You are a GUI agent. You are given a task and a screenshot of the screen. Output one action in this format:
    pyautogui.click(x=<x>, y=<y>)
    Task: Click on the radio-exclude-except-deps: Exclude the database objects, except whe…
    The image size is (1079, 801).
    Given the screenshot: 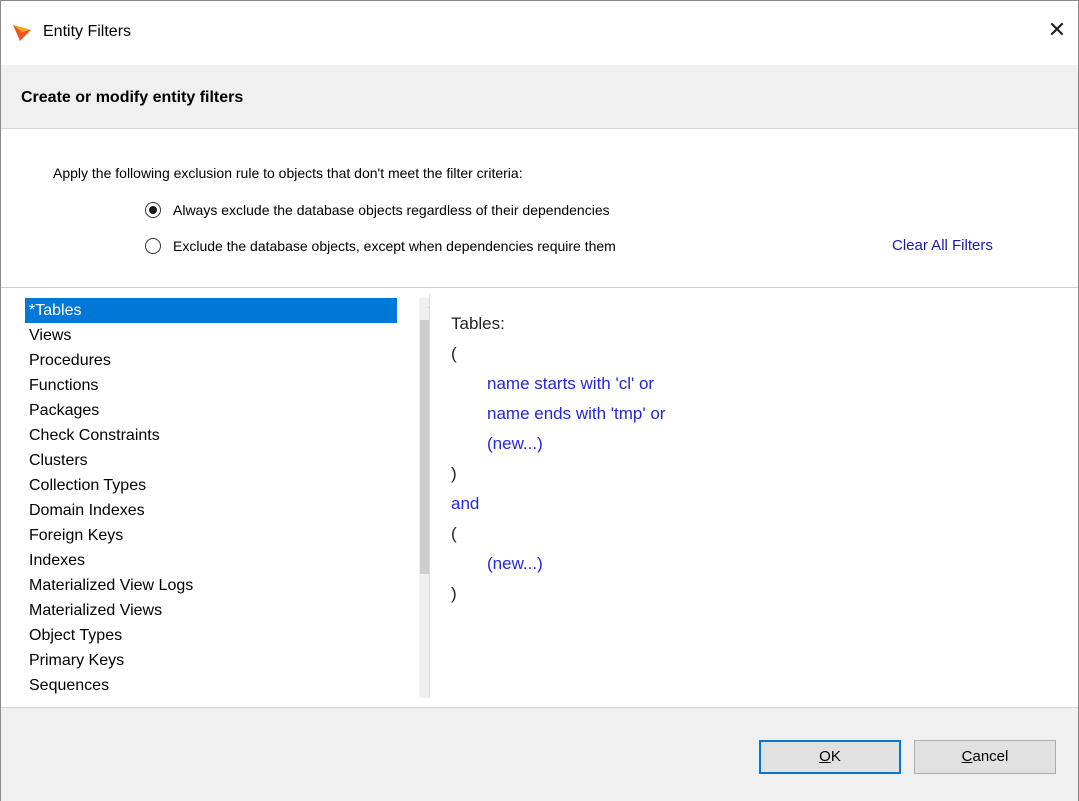 What is the action you would take?
    pyautogui.click(x=380, y=246)
    